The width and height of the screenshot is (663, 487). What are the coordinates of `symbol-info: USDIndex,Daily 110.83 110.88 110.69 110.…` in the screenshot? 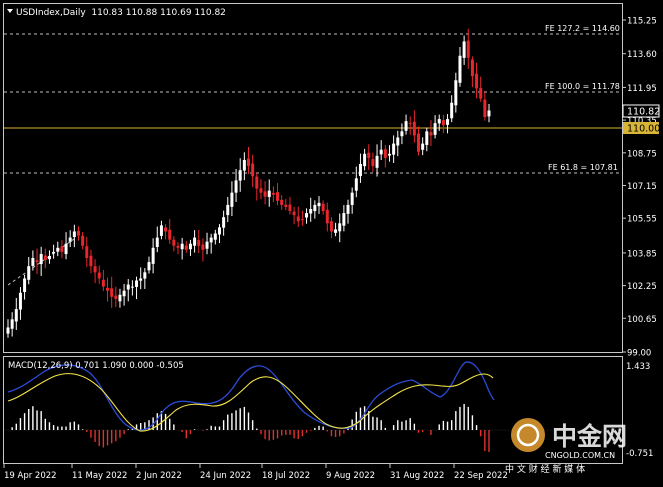 It's located at (121, 13).